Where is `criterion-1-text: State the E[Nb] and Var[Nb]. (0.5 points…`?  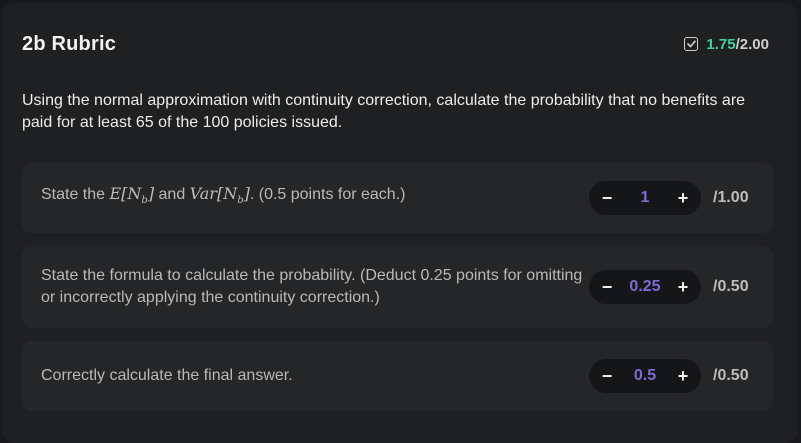 criterion-1-text: State the E[Nb] and Var[Nb]. (0.5 points… is located at coordinates (223, 195).